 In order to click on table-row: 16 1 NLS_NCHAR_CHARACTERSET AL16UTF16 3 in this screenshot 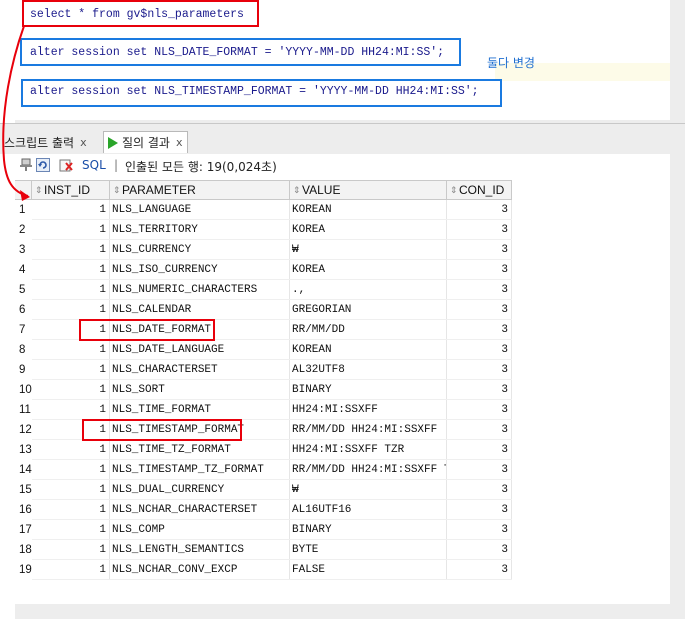, I will do `click(263, 510)`.